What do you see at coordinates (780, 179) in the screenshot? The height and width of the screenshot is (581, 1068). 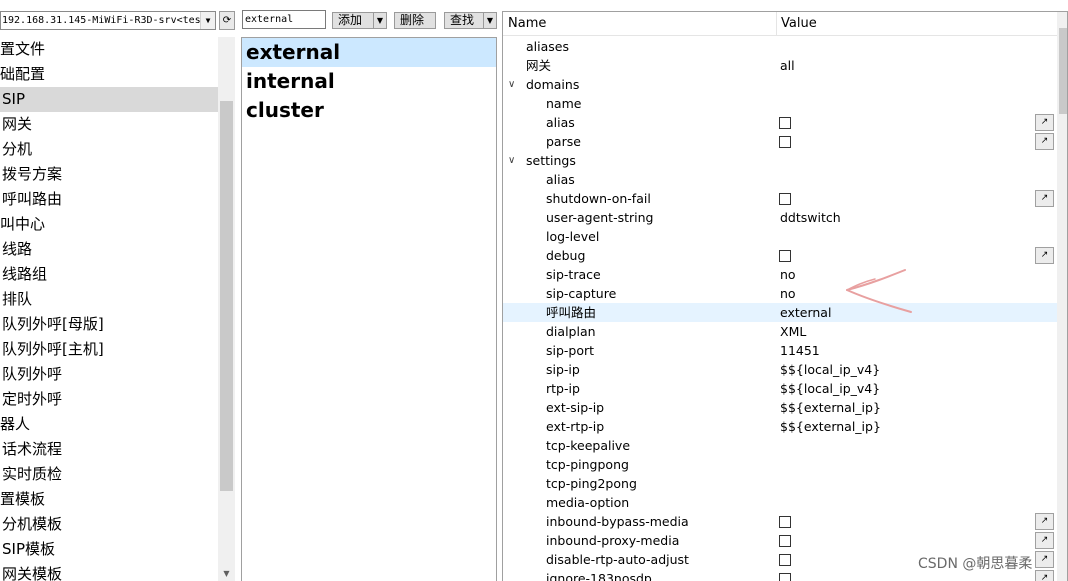 I see `property-row: alias` at bounding box center [780, 179].